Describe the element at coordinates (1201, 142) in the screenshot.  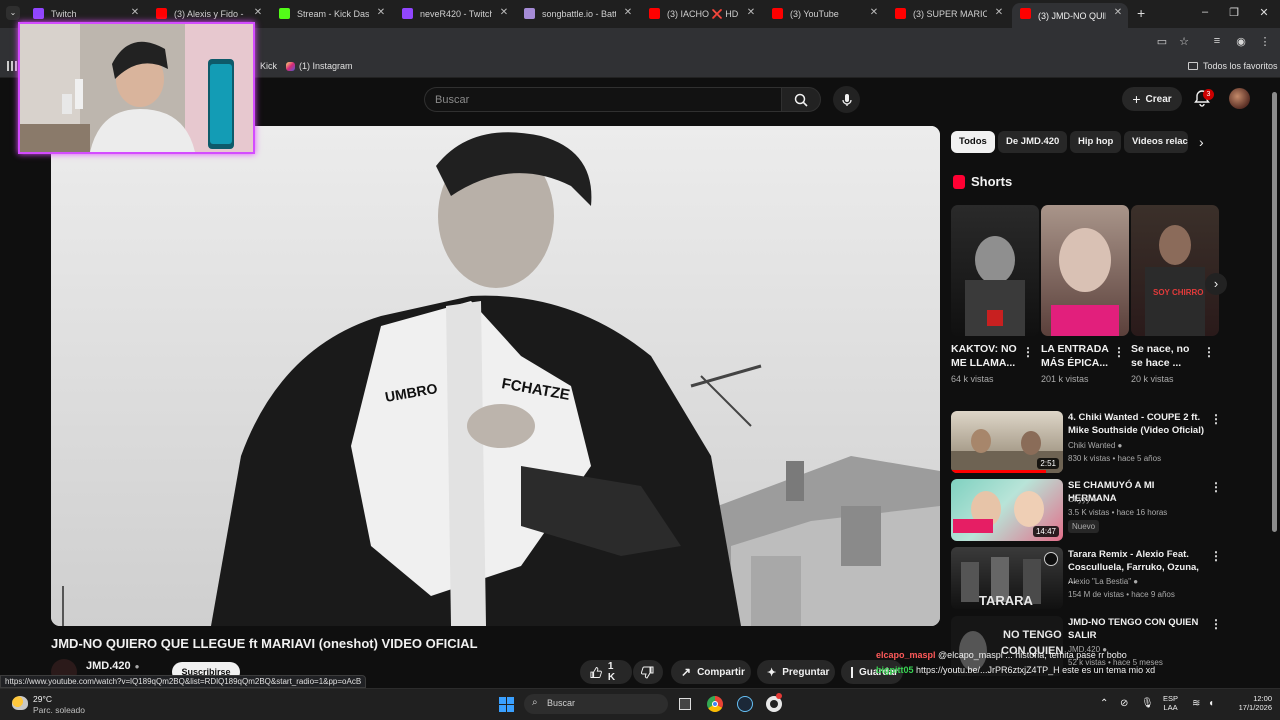
I see `chips-next-arrow-icon: ›` at that location.